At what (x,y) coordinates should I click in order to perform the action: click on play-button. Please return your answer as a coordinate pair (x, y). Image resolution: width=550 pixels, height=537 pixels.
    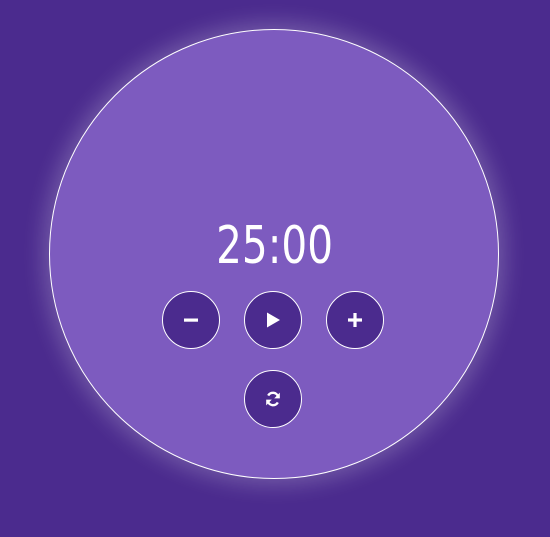
    Looking at the image, I should click on (273, 320).